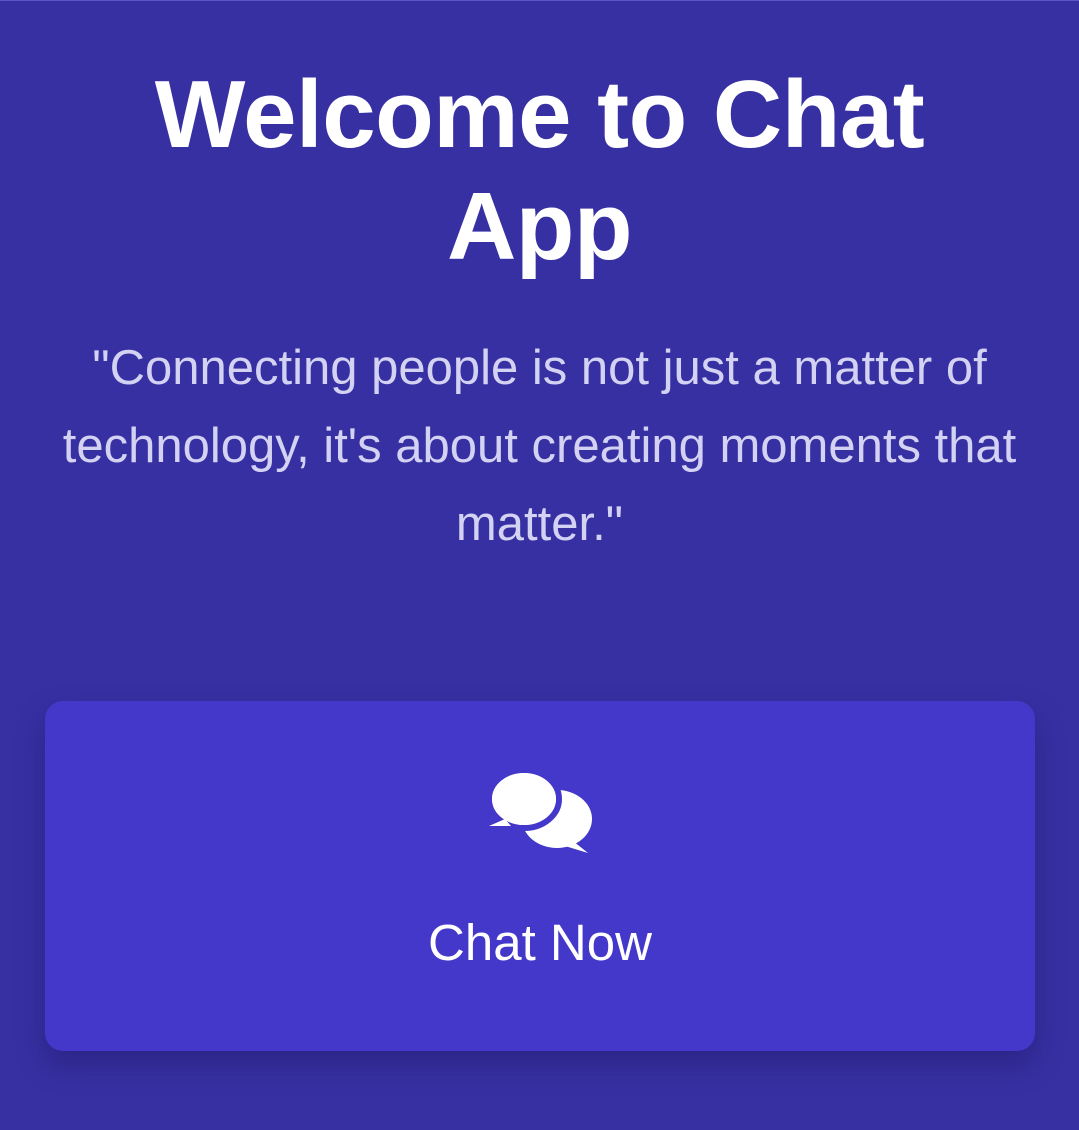 The height and width of the screenshot is (1130, 1079). Describe the element at coordinates (539, 170) in the screenshot. I see `page-title: Welcome to Chat App` at that location.